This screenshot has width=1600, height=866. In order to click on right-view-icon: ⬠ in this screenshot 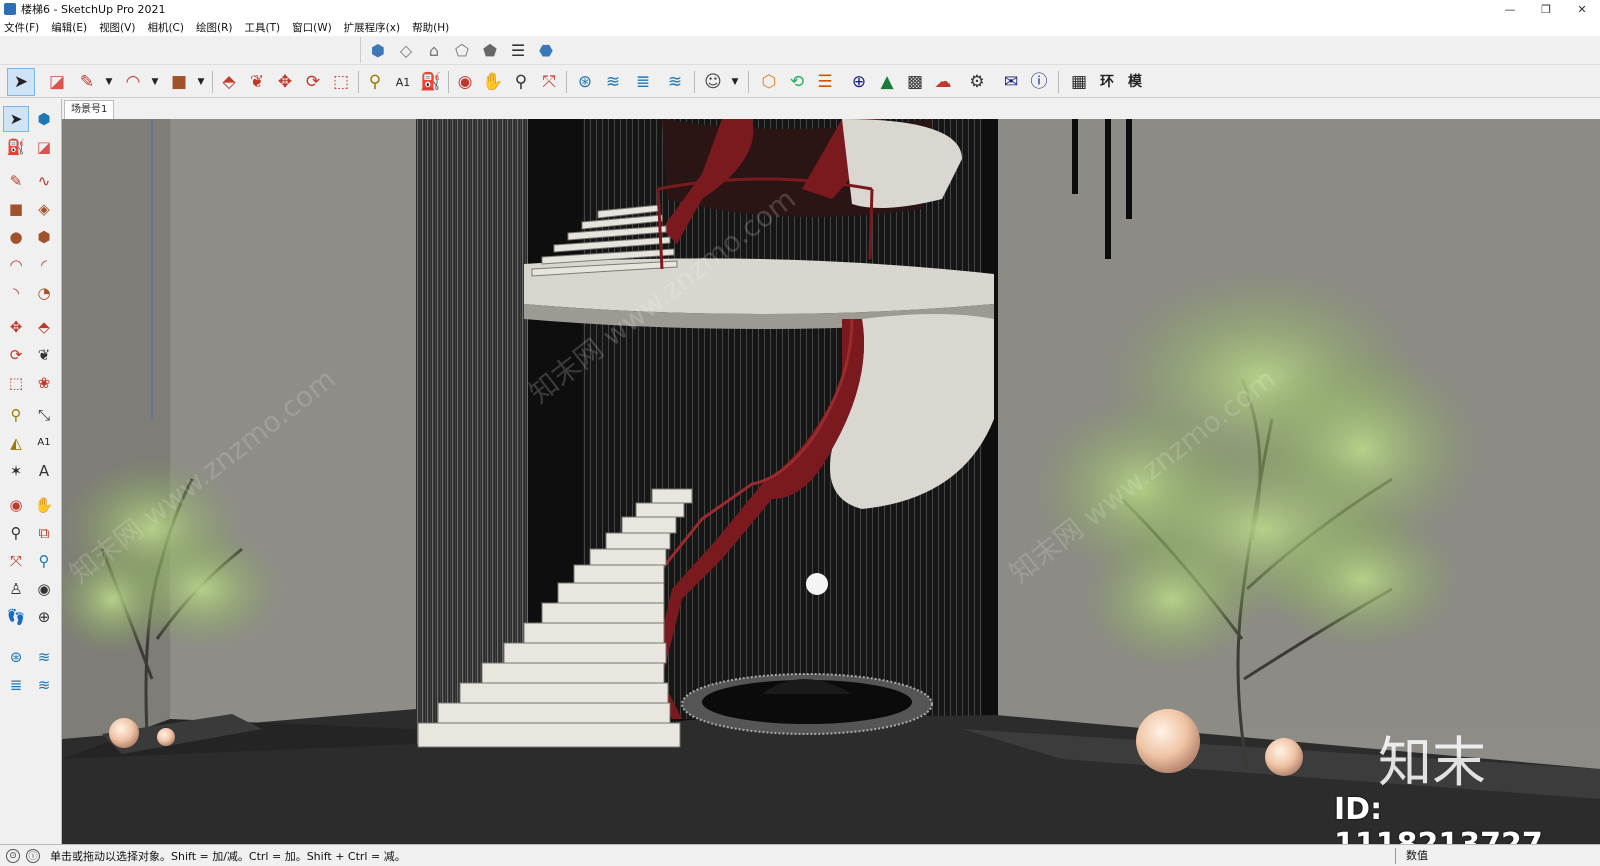, I will do `click(462, 50)`.